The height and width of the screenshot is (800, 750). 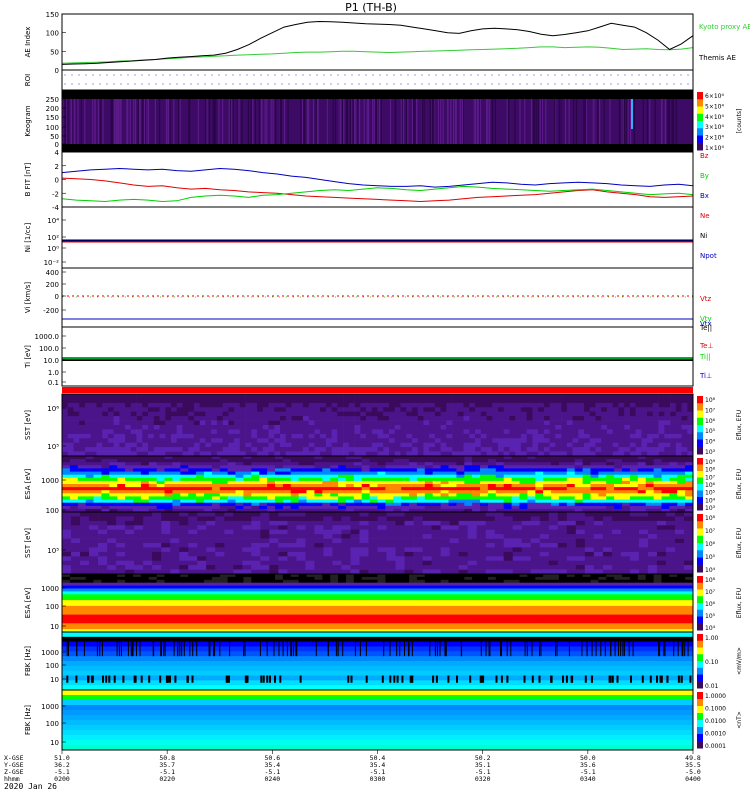 I want to click on colorbar-label: Eflux, EFU, so click(x=739, y=425).